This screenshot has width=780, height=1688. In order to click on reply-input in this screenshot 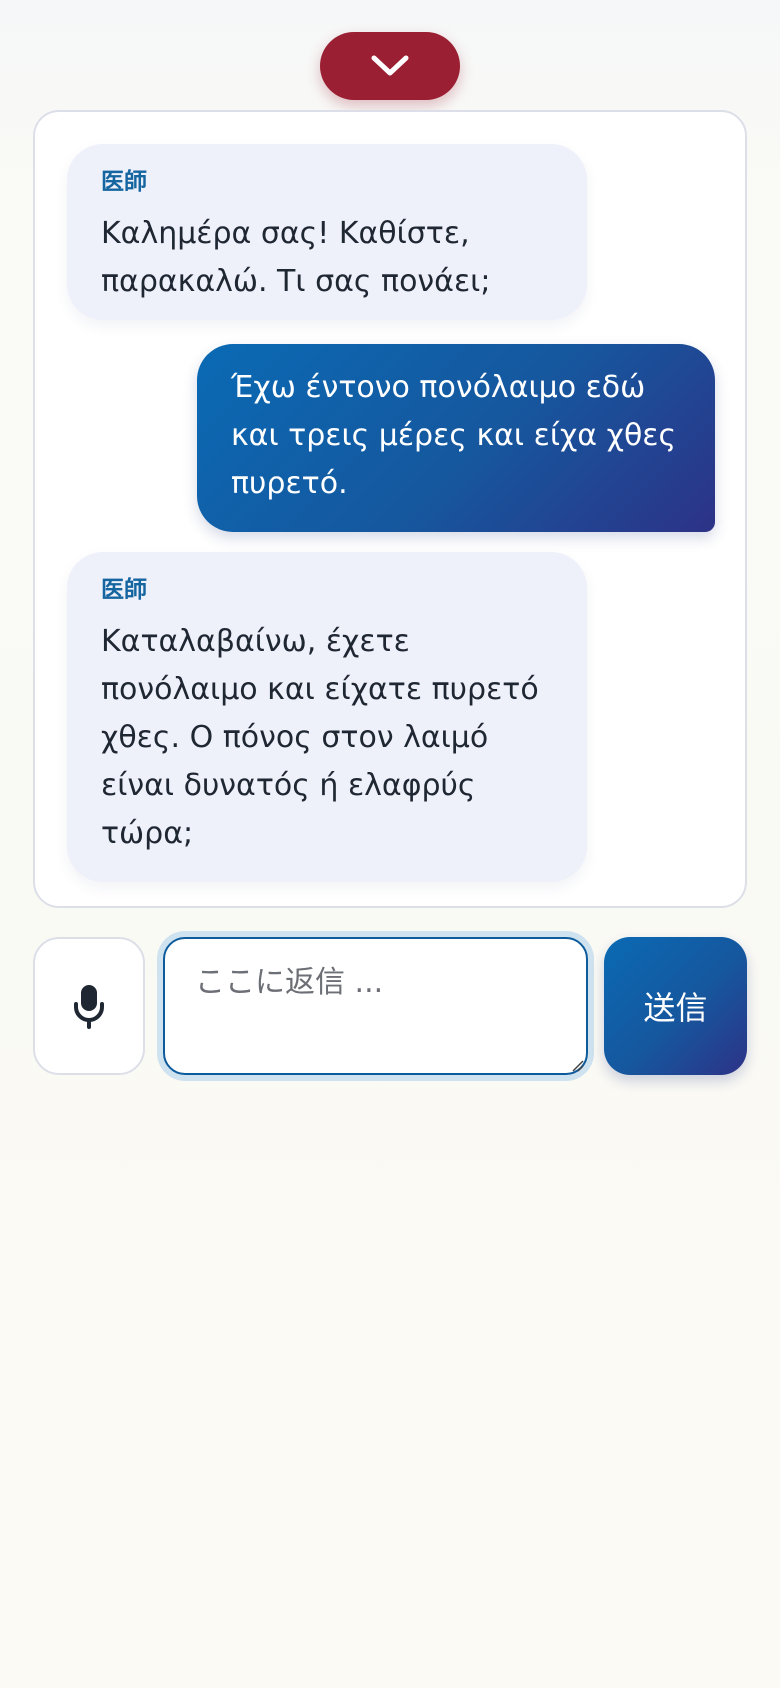, I will do `click(375, 1006)`.